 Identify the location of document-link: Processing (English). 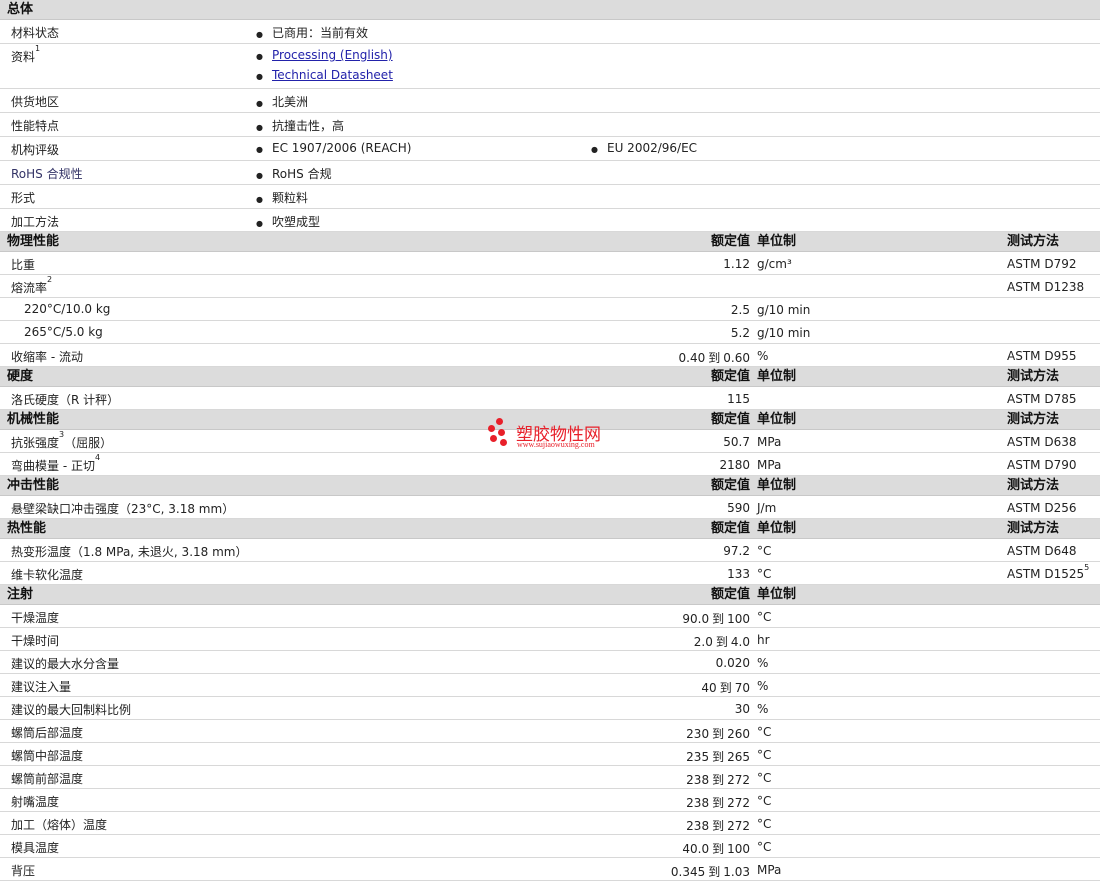
(332, 55).